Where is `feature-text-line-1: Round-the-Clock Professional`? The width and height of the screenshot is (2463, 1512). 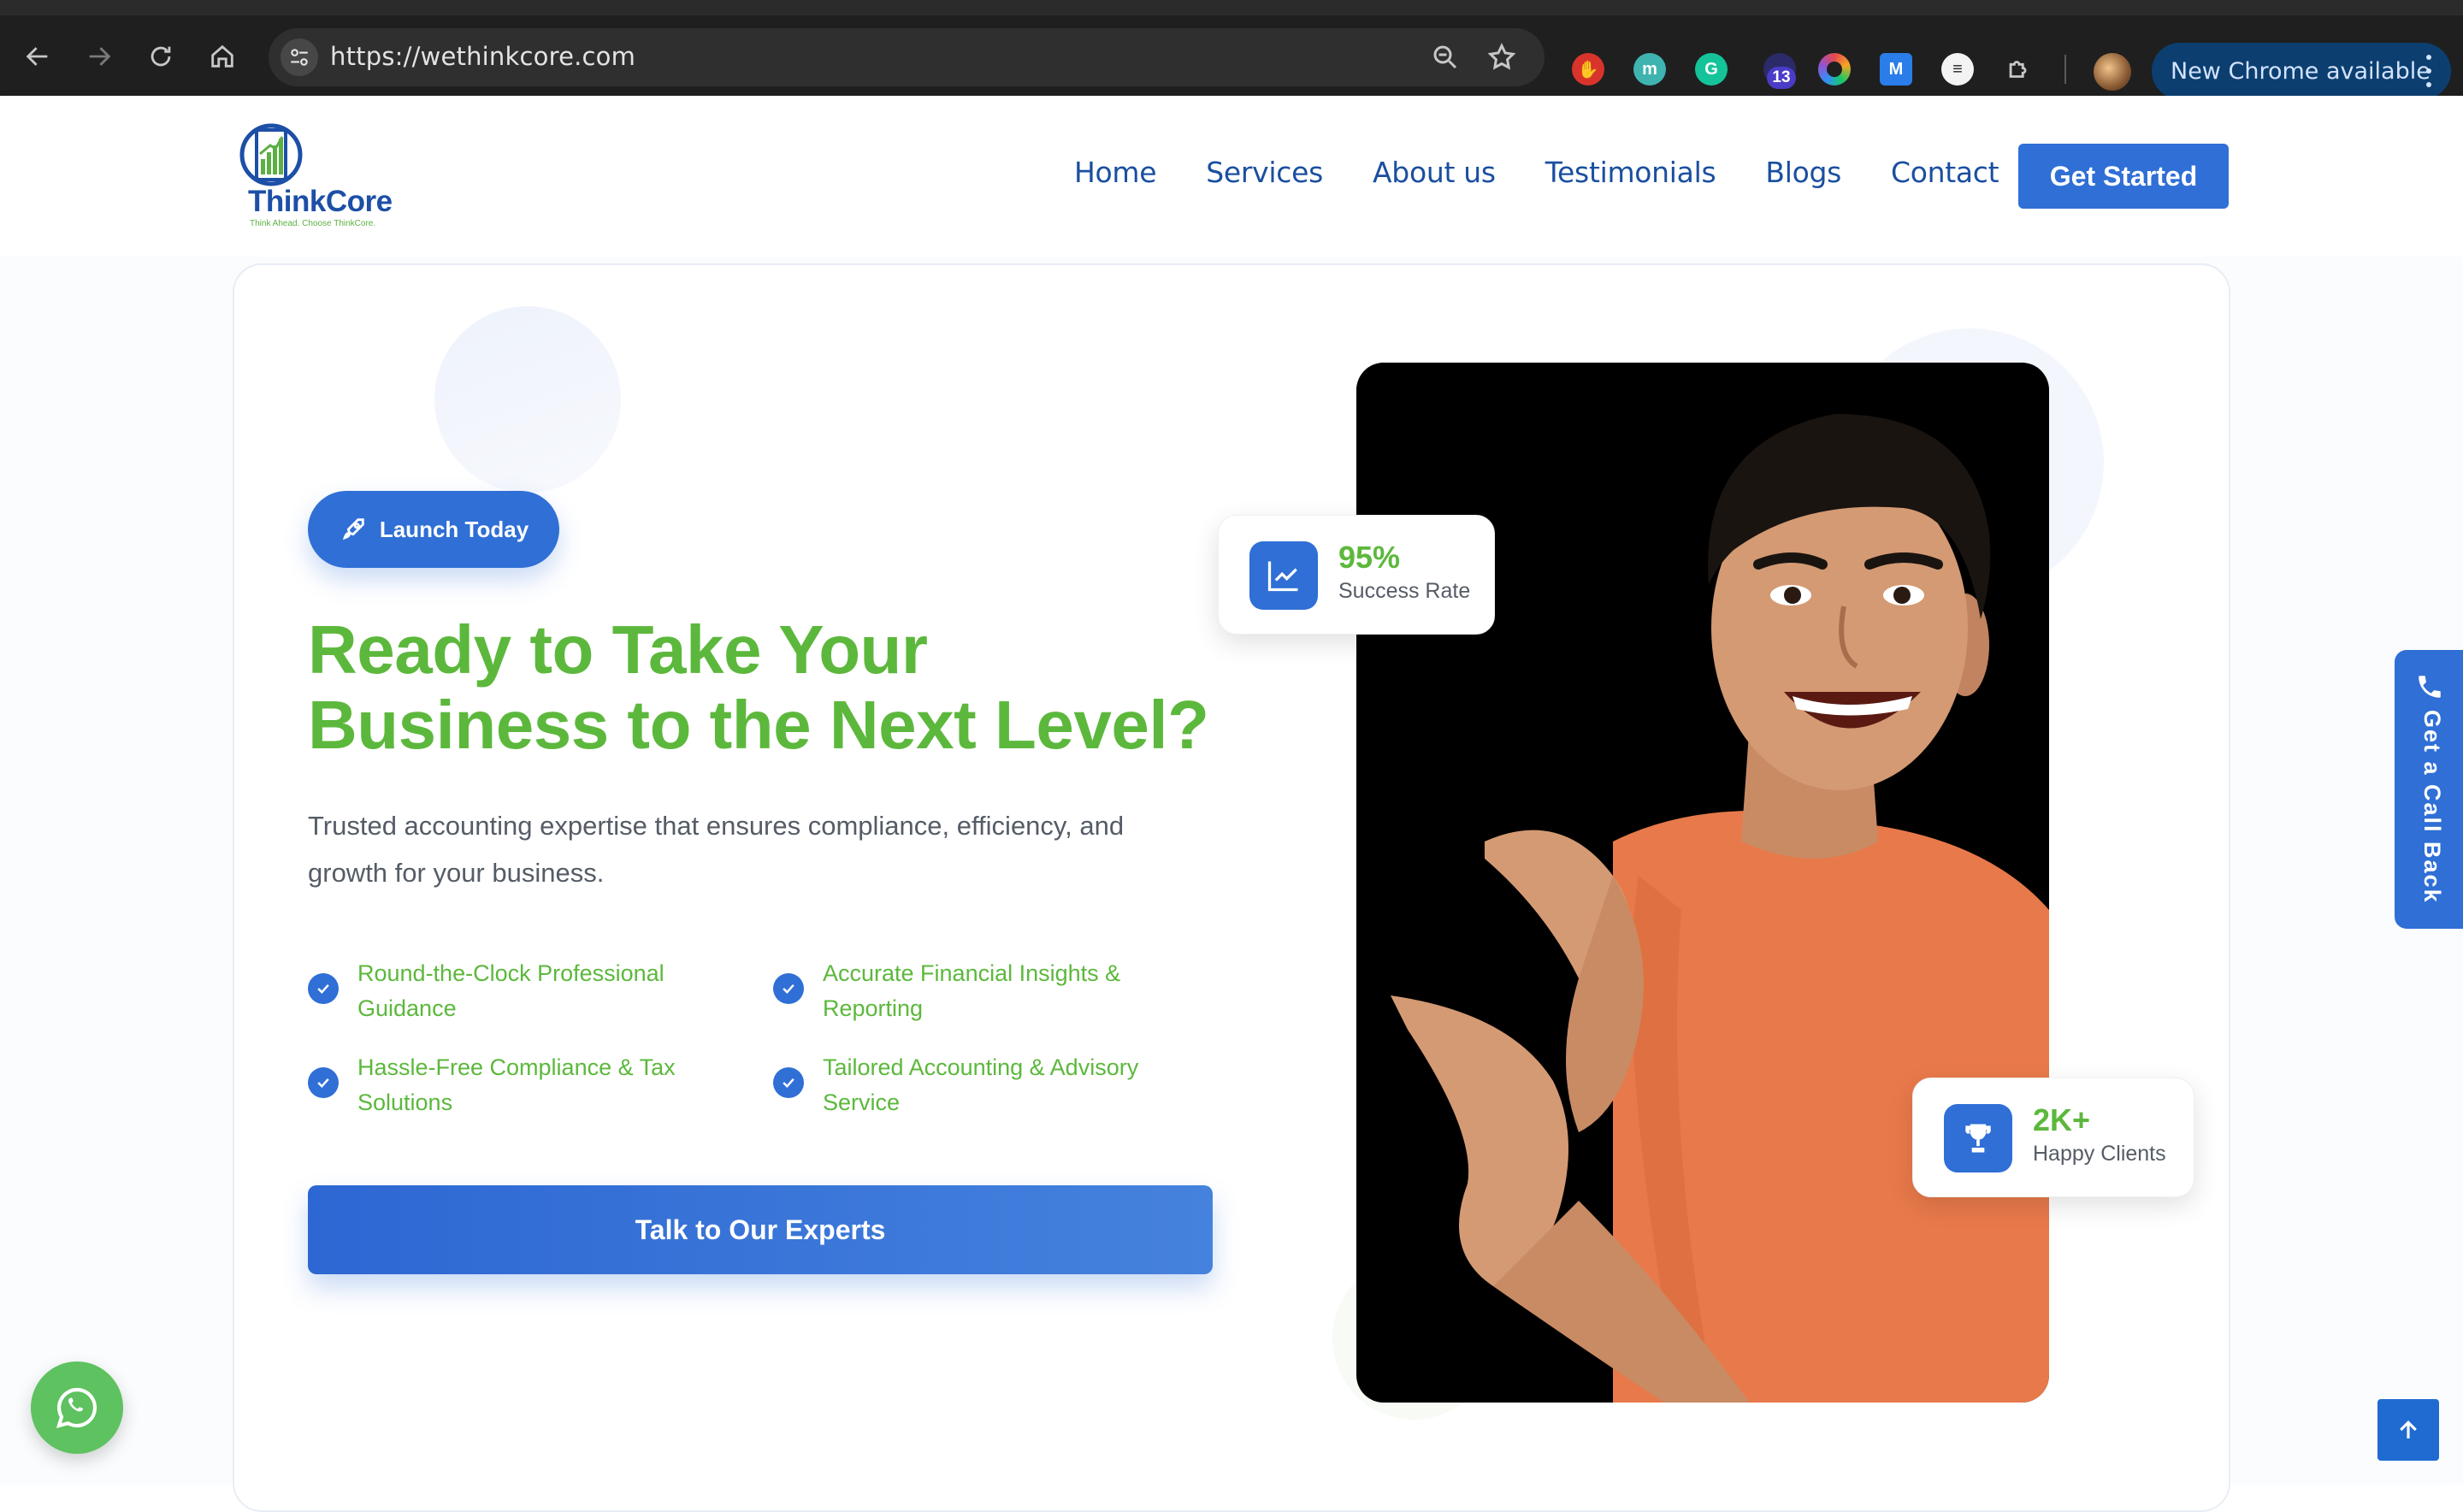
feature-text-line-1: Round-the-Clock Professional is located at coordinates (510, 973).